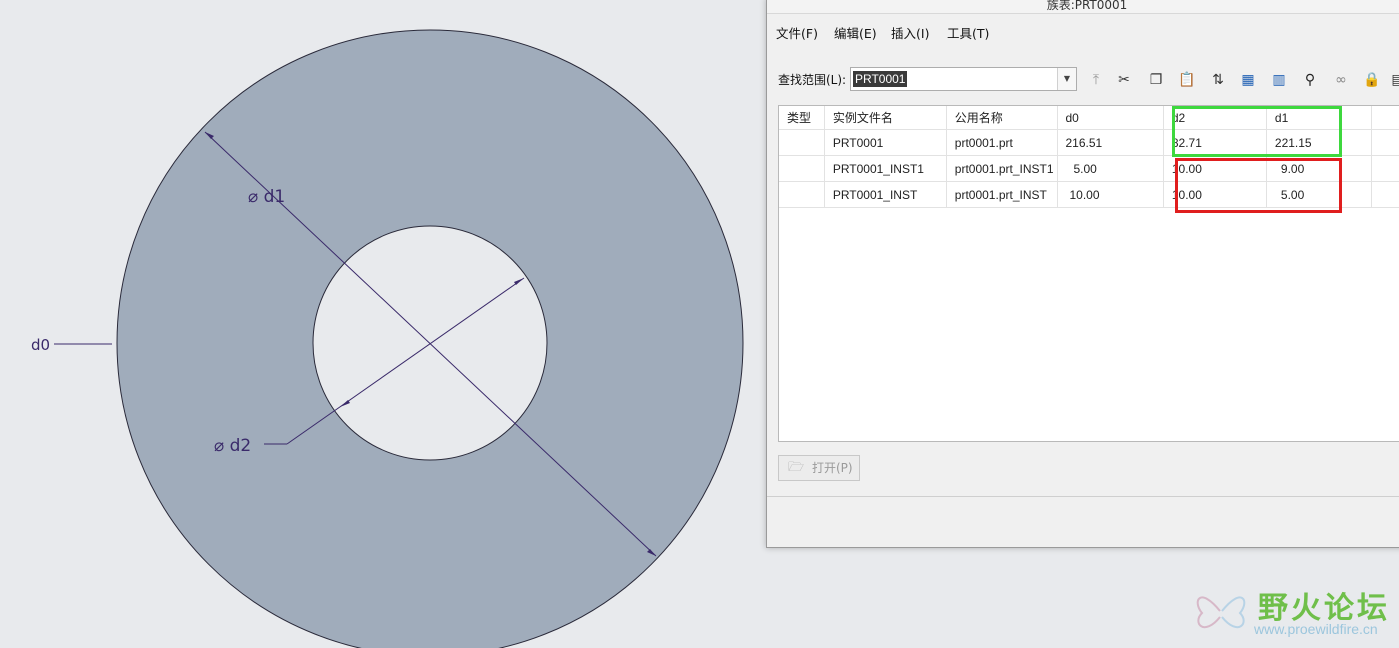  What do you see at coordinates (1083, 34) in the screenshot?
I see `menu-bar: 文件(F) 编辑(E) 插入(I) 工具(T)` at bounding box center [1083, 34].